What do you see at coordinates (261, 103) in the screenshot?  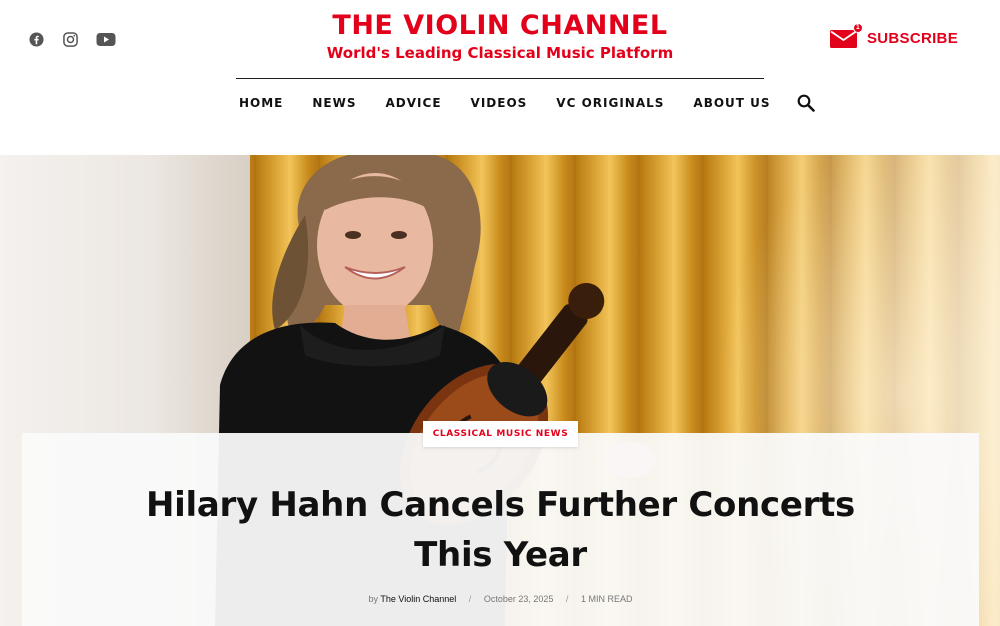 I see `nav-item-home: HOME` at bounding box center [261, 103].